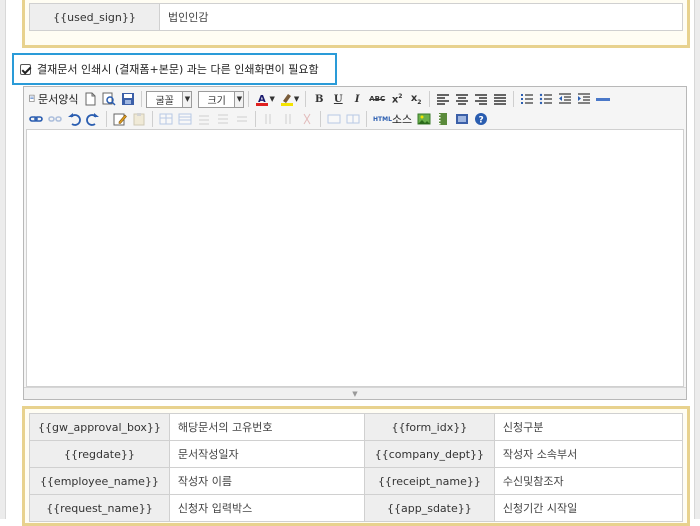  I want to click on unlink-icon, so click(55, 119).